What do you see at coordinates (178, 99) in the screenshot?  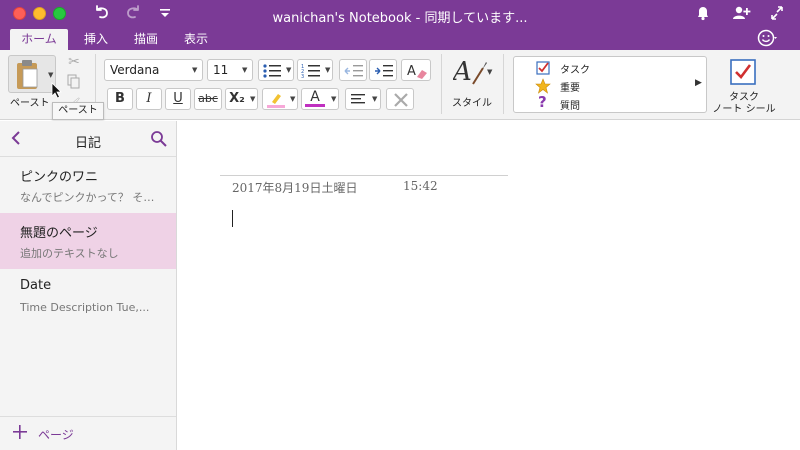 I see `underline-button: U` at bounding box center [178, 99].